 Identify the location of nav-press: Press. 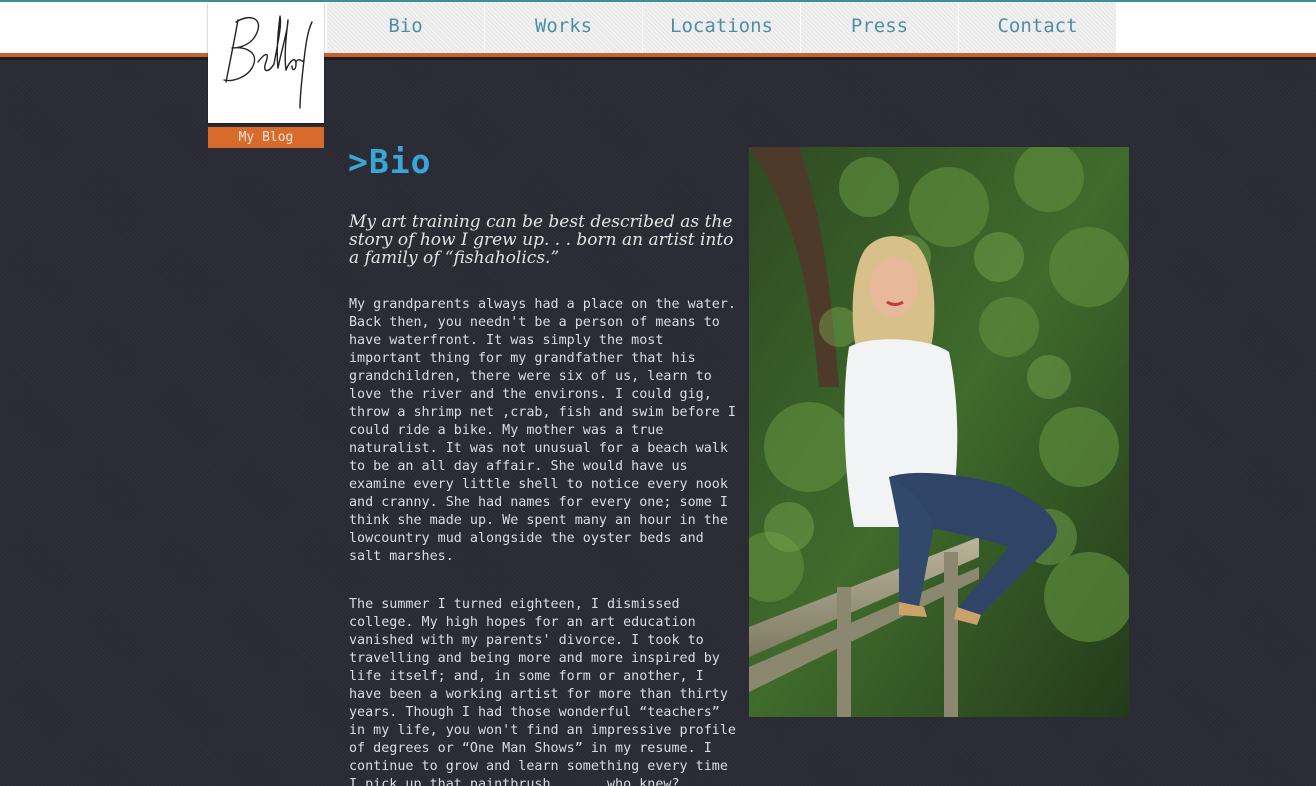
(879, 27).